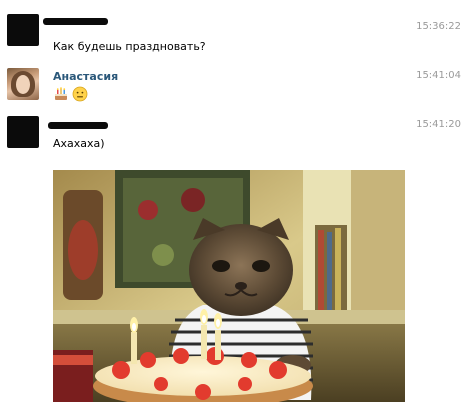 This screenshot has height=410, width=475. I want to click on message-text: Как будешь праздновать?, so click(129, 46).